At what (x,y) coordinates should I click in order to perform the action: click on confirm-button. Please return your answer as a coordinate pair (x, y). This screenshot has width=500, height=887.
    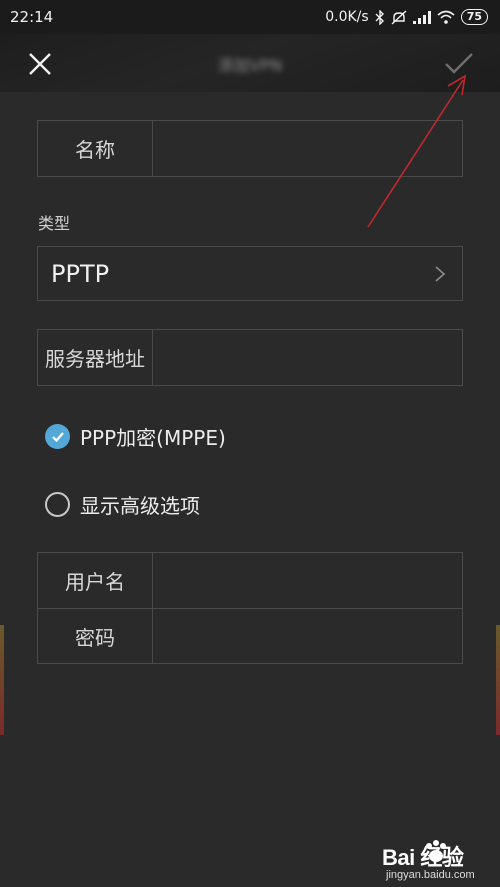
    Looking at the image, I should click on (459, 64).